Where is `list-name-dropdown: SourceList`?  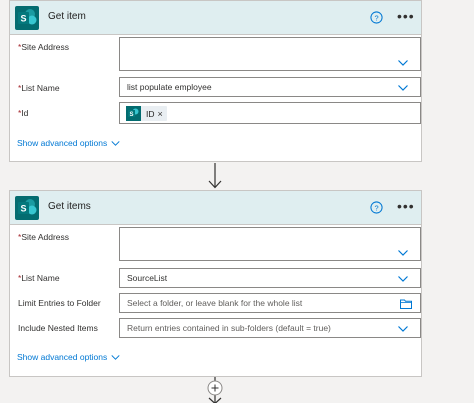
list-name-dropdown: SourceList is located at coordinates (270, 278).